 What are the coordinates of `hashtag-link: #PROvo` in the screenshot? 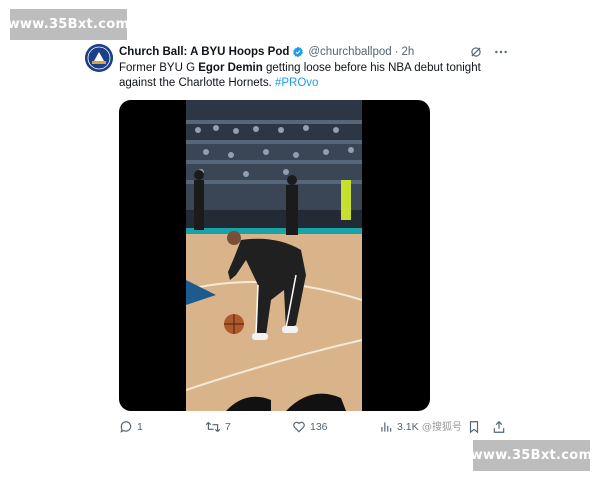 It's located at (296, 83).